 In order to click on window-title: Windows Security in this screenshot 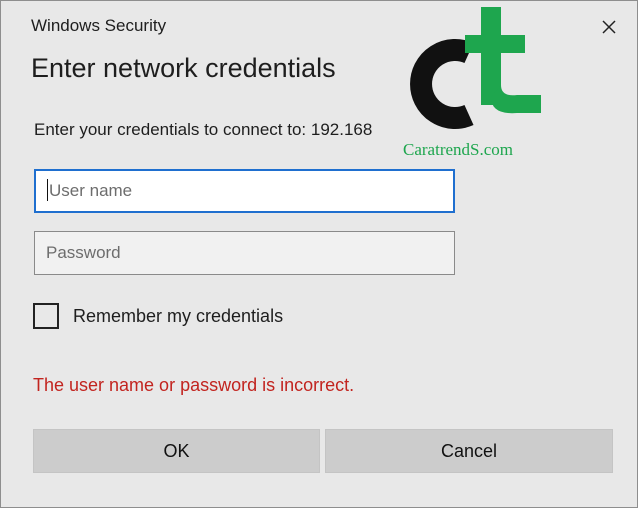, I will do `click(99, 25)`.